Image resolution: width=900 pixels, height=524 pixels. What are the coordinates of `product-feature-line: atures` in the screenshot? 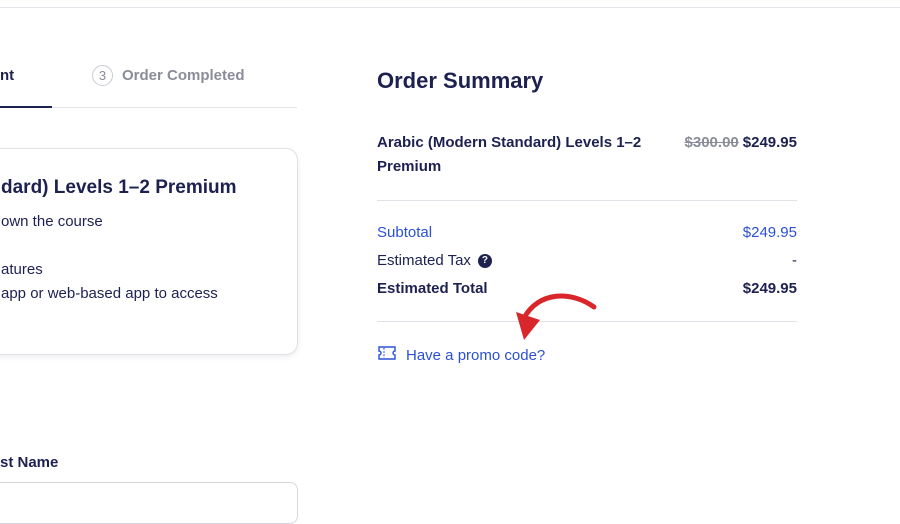 It's located at (22, 269).